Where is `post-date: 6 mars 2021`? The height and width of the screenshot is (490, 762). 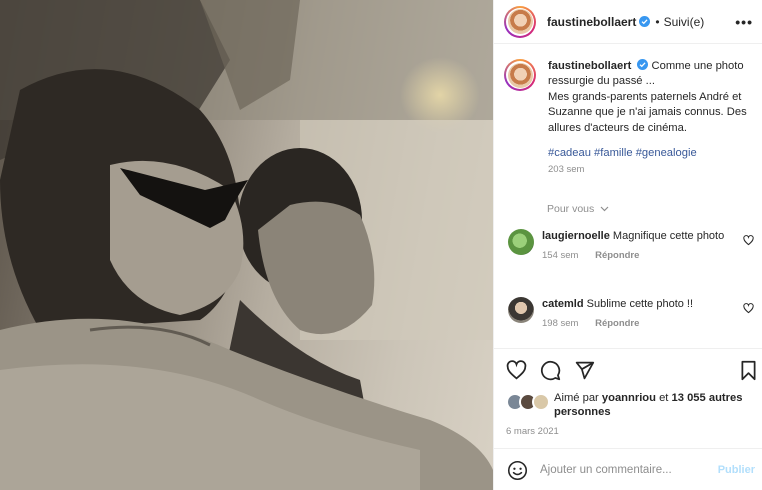
post-date: 6 mars 2021 is located at coordinates (532, 431).